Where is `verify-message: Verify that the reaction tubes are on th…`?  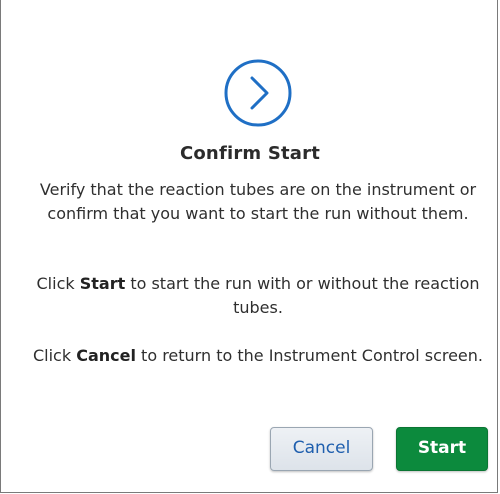
verify-message: Verify that the reaction tubes are on th… is located at coordinates (258, 201).